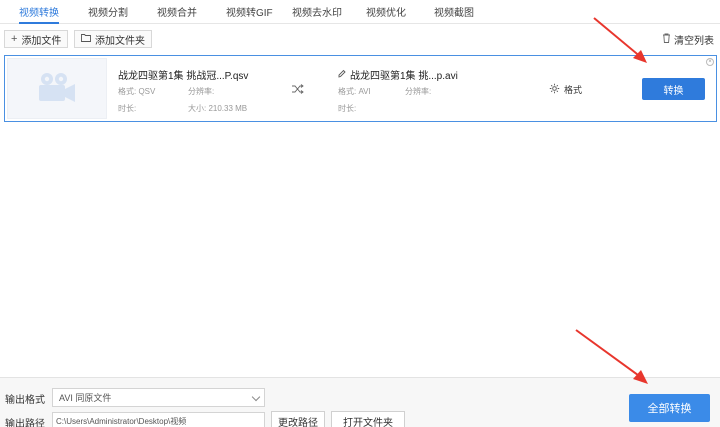  What do you see at coordinates (360, 38) in the screenshot?
I see `toolbar: + 添加文件 添加文件夹 清空列表` at bounding box center [360, 38].